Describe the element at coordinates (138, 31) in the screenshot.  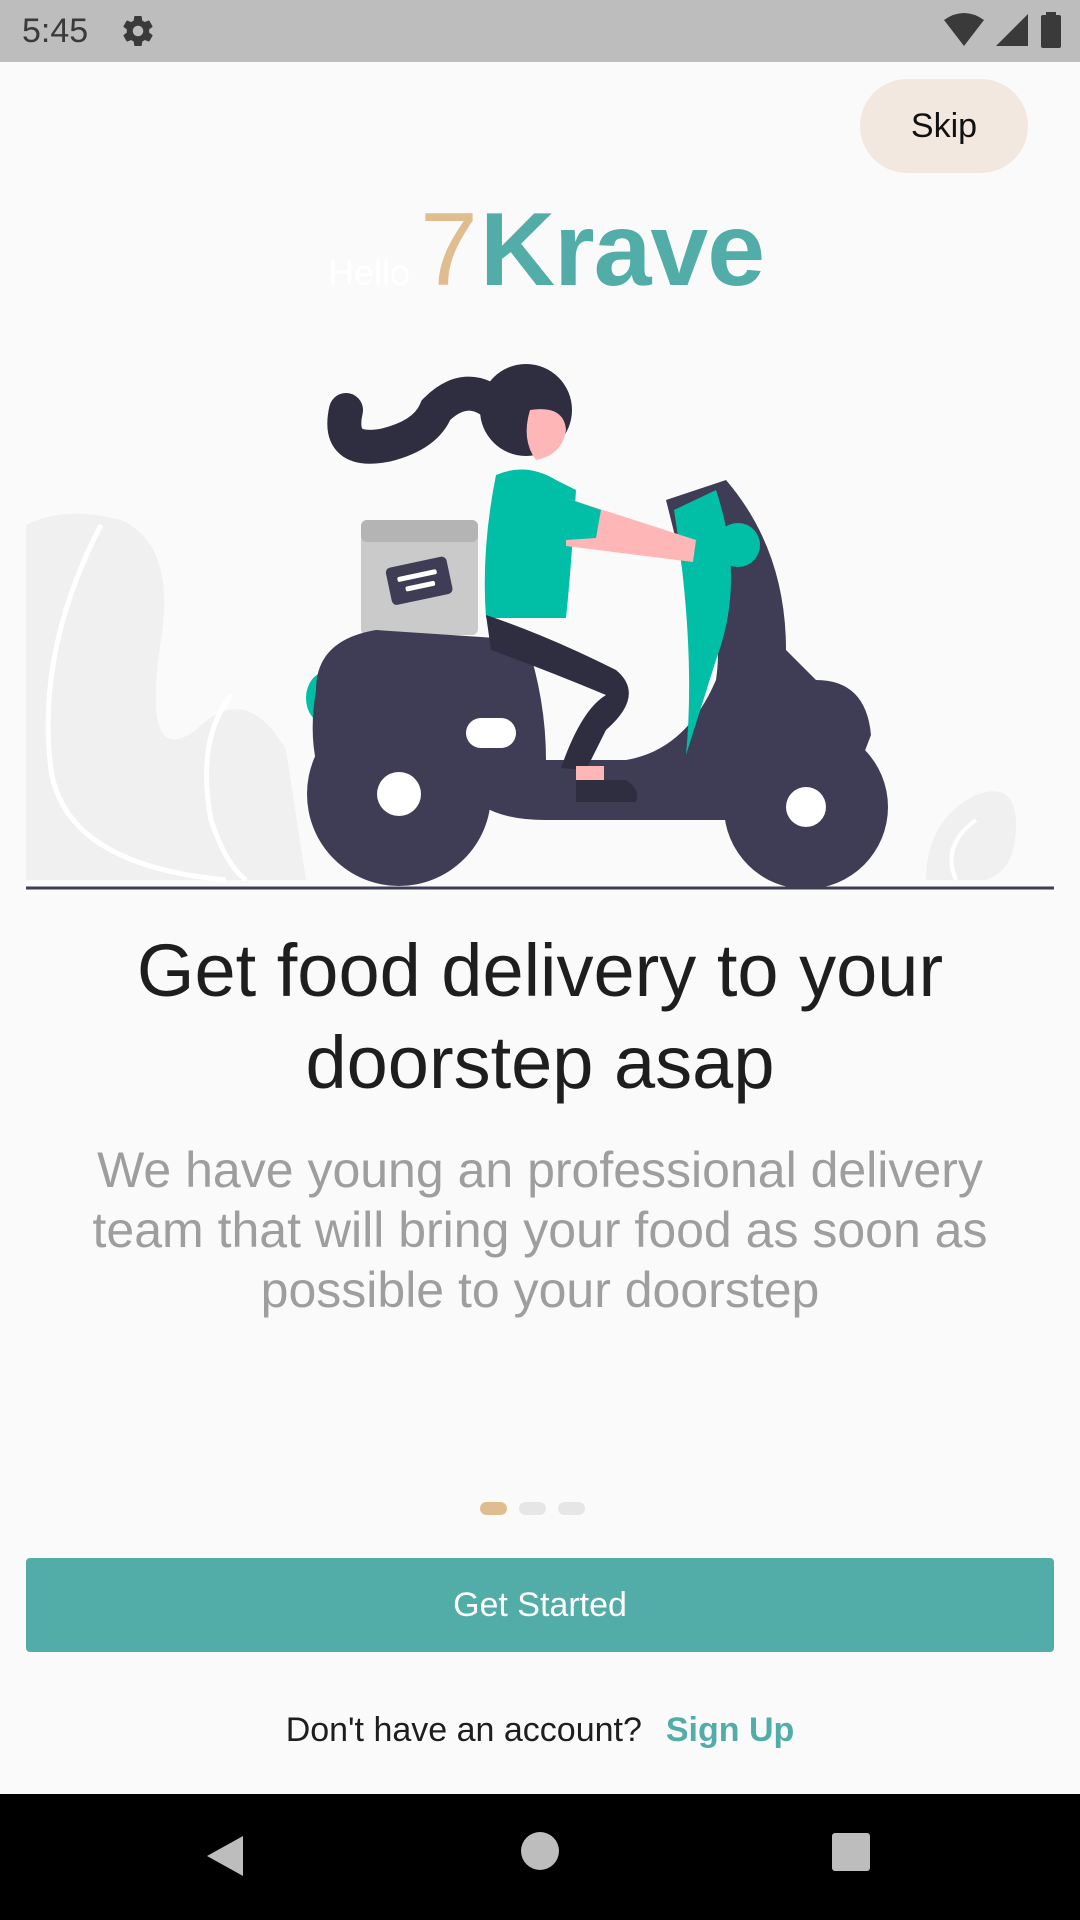
I see `gear-icon` at that location.